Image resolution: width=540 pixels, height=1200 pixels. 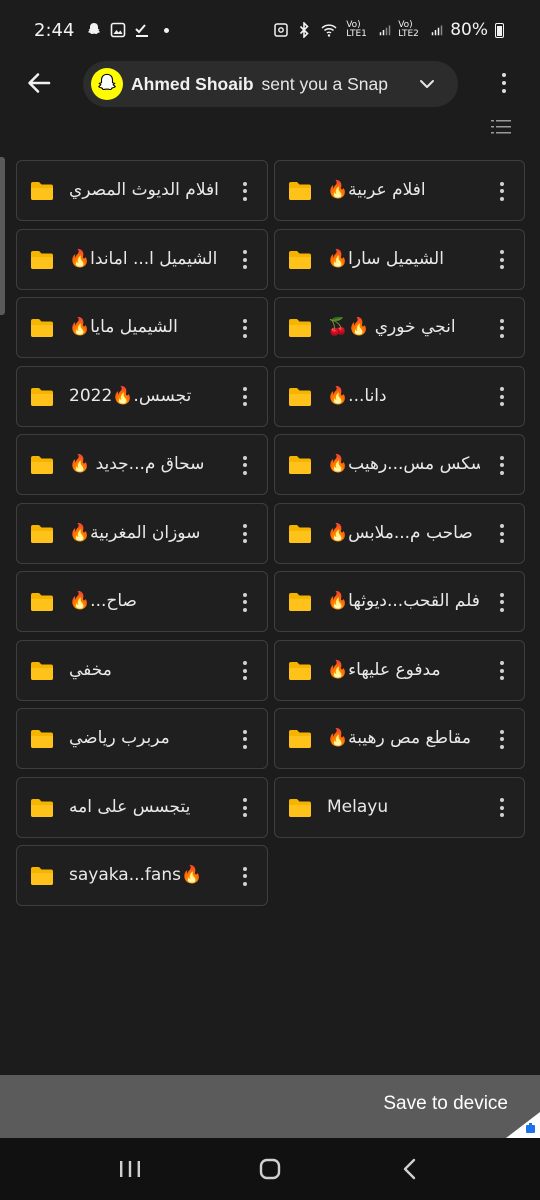 I want to click on folder-name: Melayu, so click(x=358, y=806).